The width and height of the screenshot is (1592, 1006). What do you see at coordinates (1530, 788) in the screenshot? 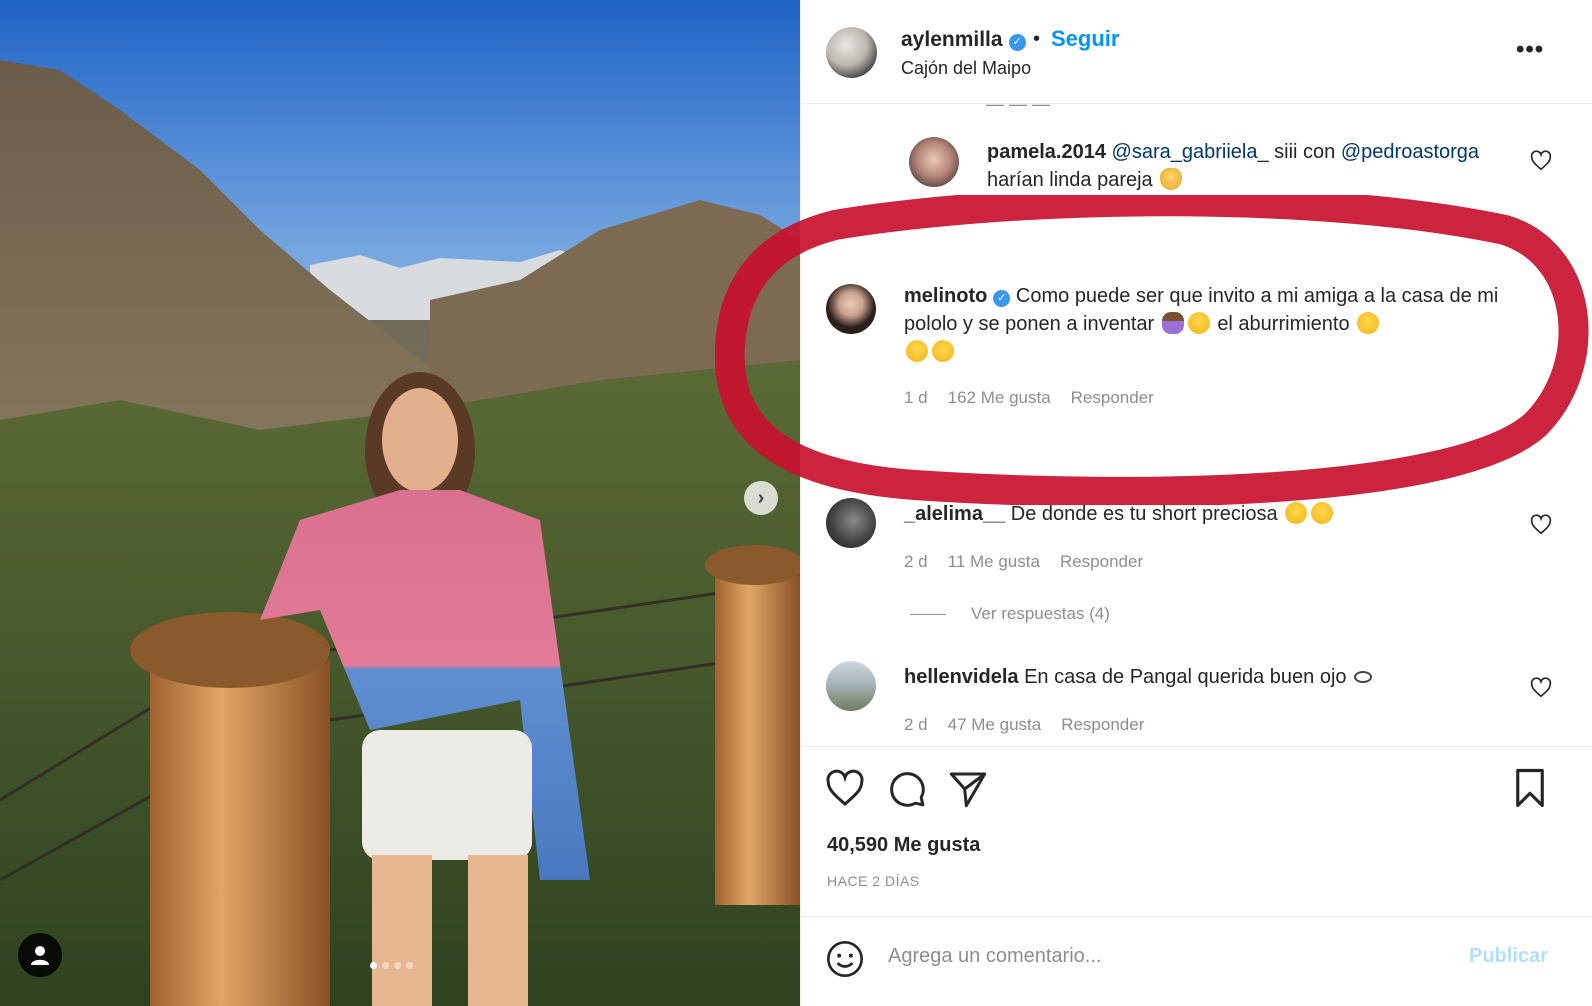
I see `save-bookmark-icon` at bounding box center [1530, 788].